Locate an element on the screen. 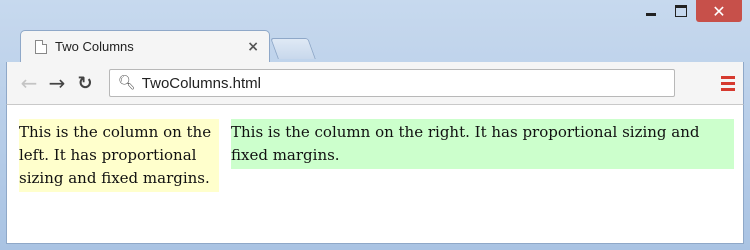  close-window-button: ✕ is located at coordinates (719, 11).